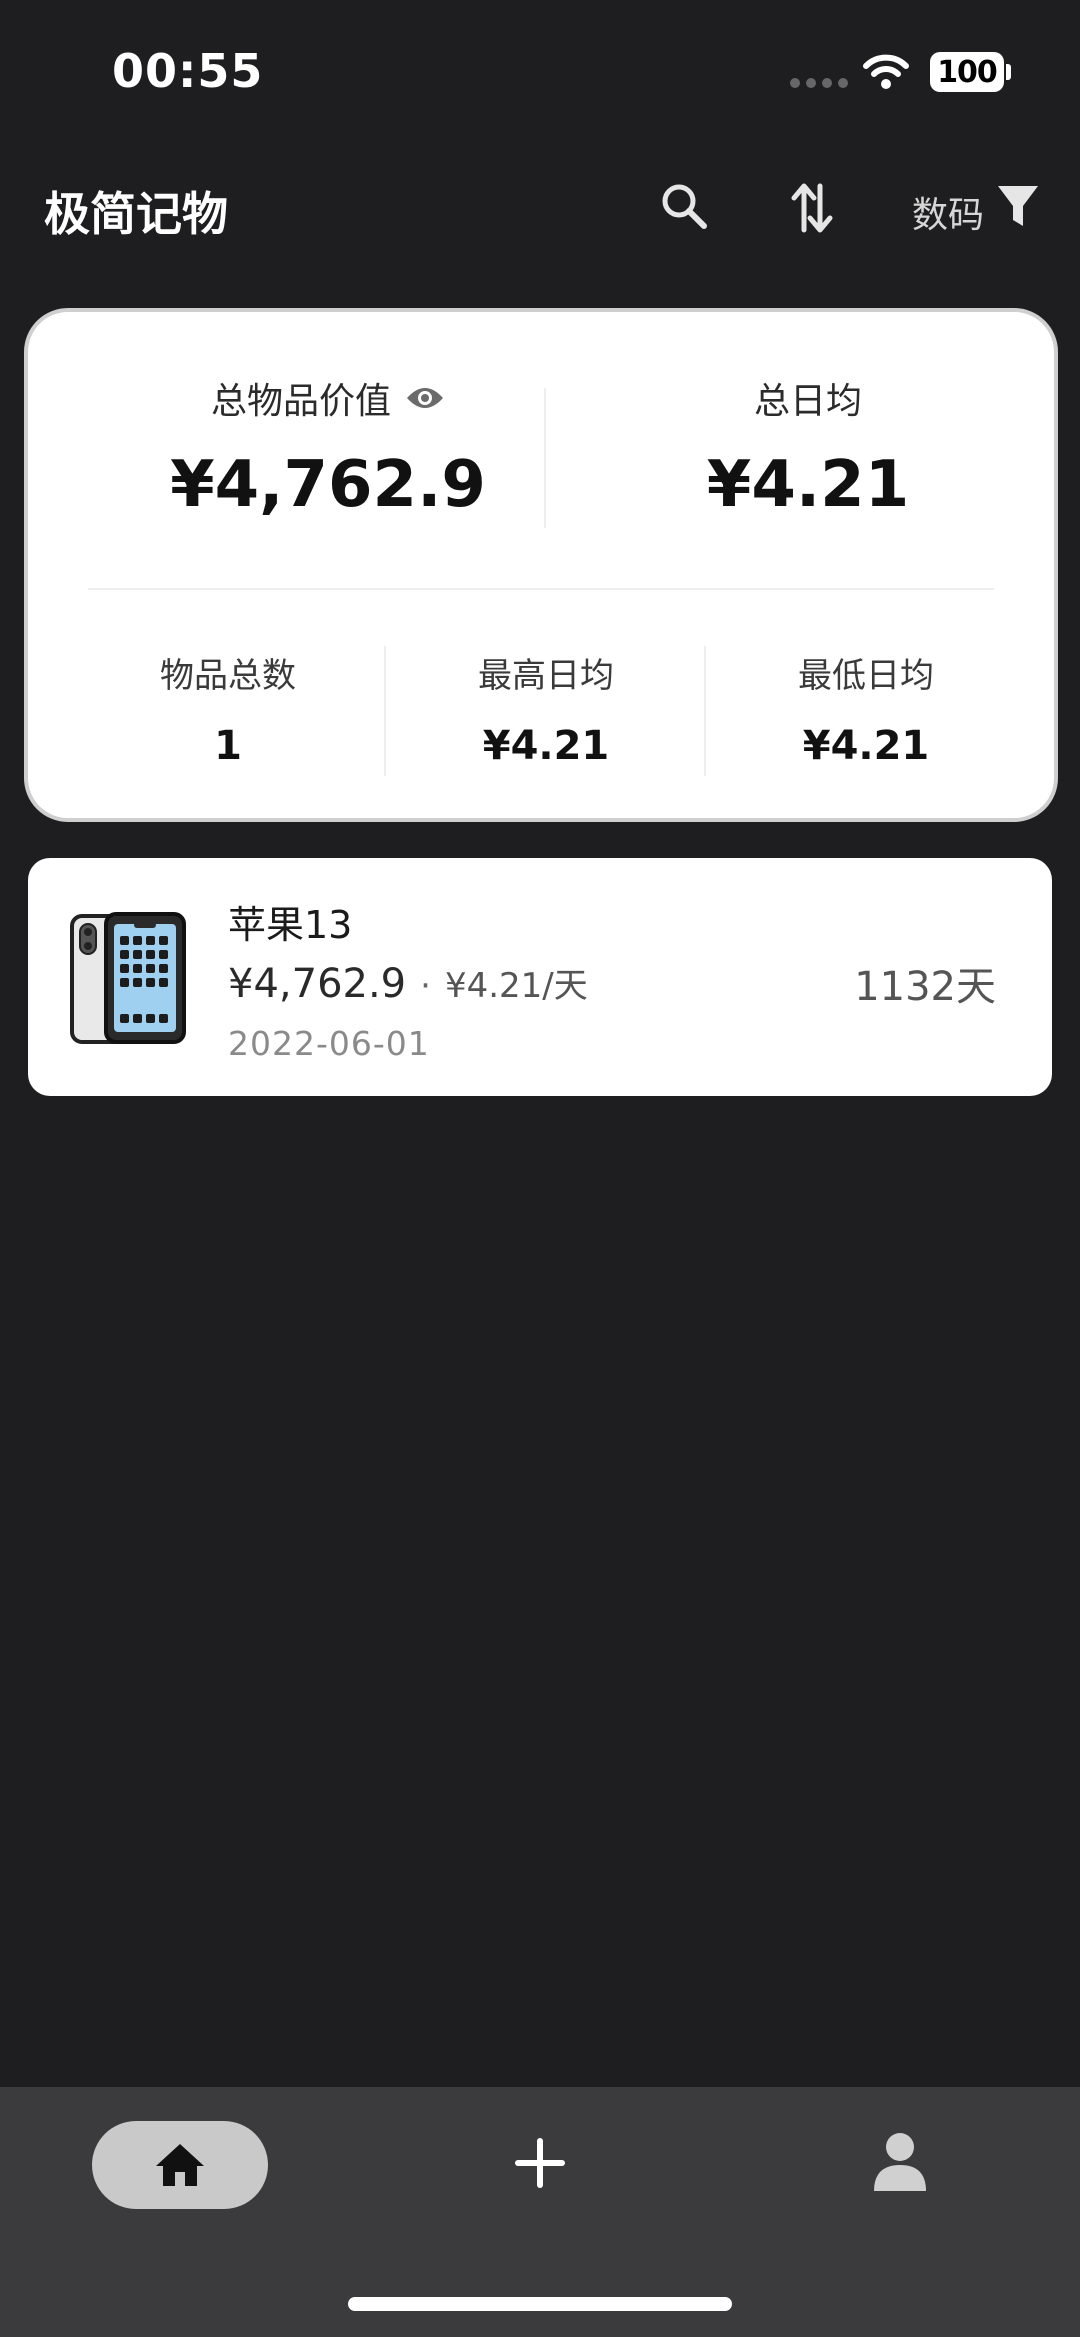  What do you see at coordinates (408, 982) in the screenshot?
I see `item-price-row: ¥4,762.9 · ¥4.21/天` at bounding box center [408, 982].